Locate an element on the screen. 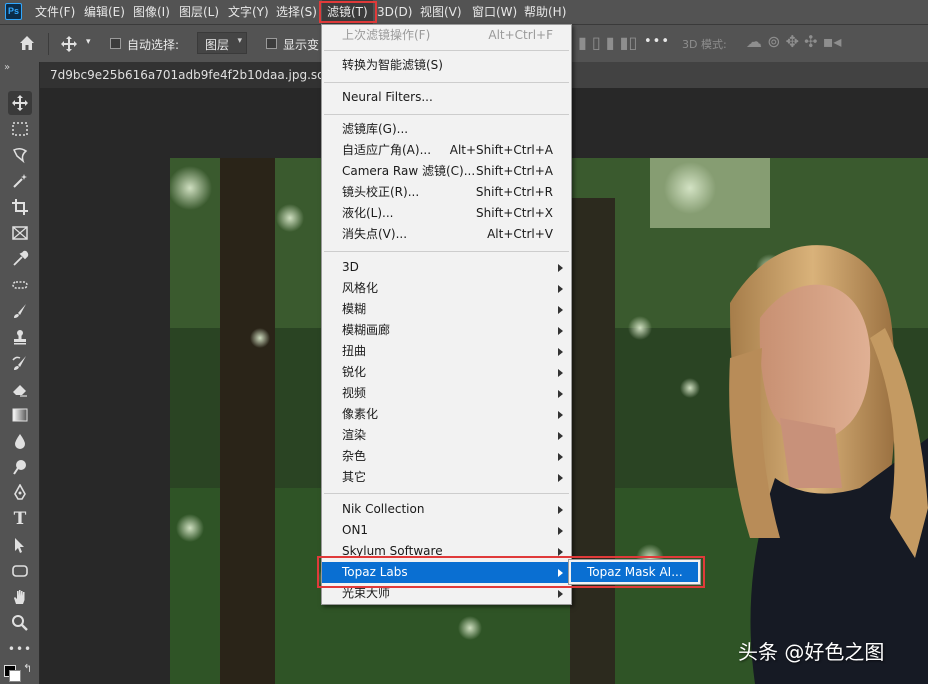  menu-item-distort: 扭曲 is located at coordinates (446, 351).